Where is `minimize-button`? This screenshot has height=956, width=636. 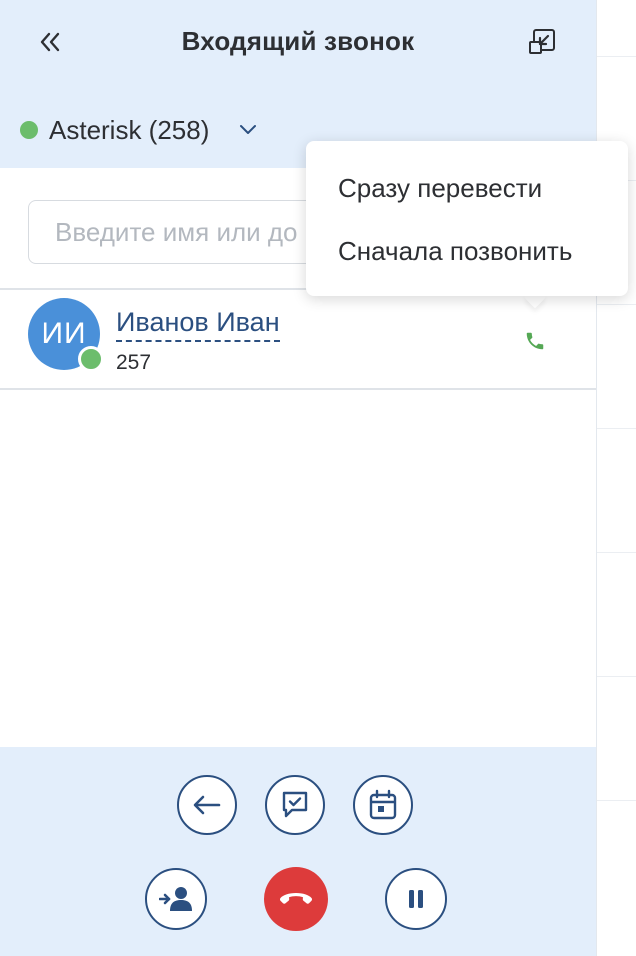 minimize-button is located at coordinates (542, 42).